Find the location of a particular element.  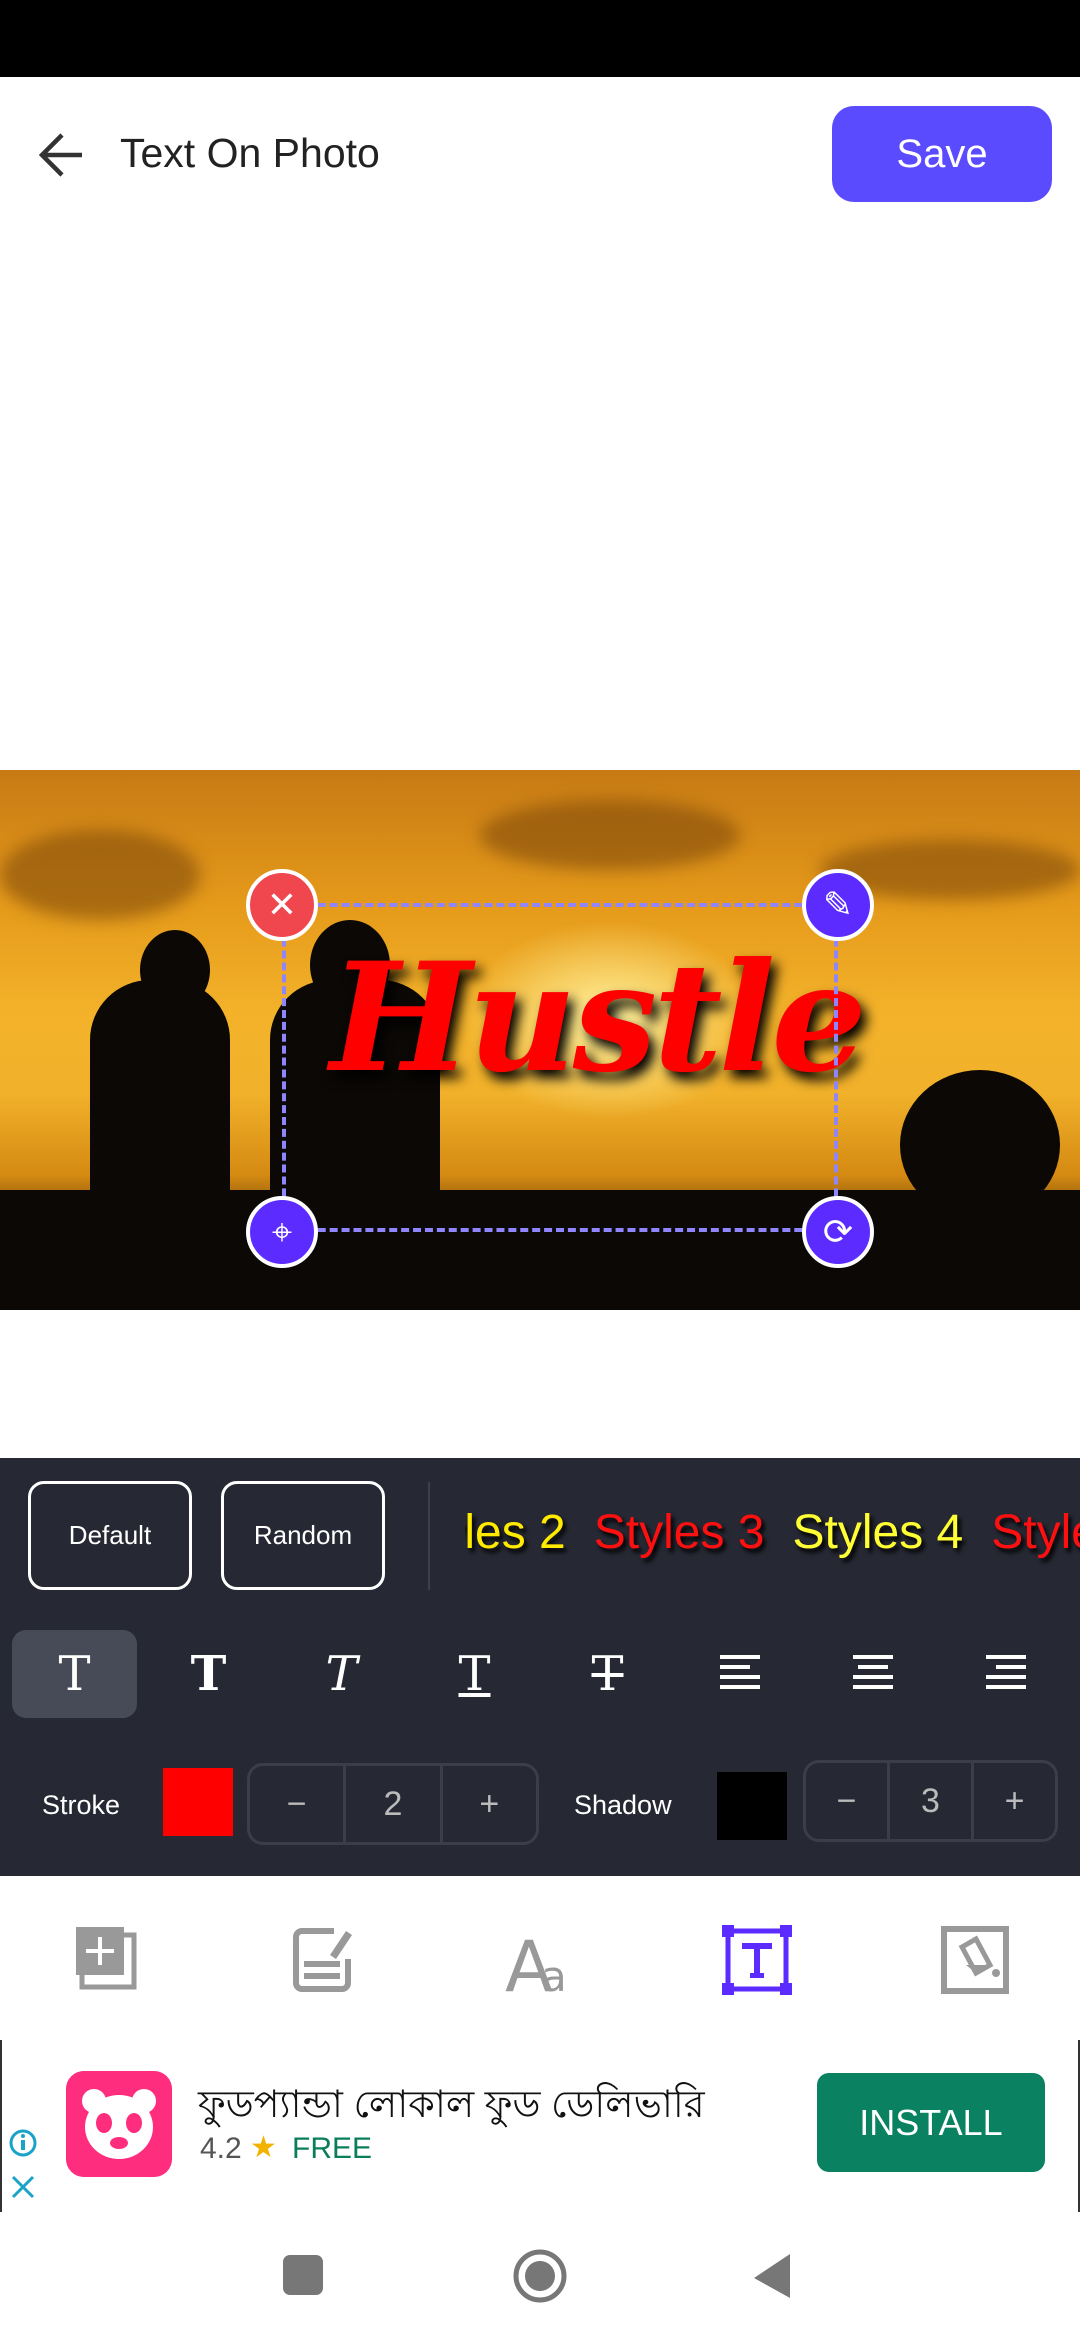

format-underline-icon: T is located at coordinates (474, 1674).